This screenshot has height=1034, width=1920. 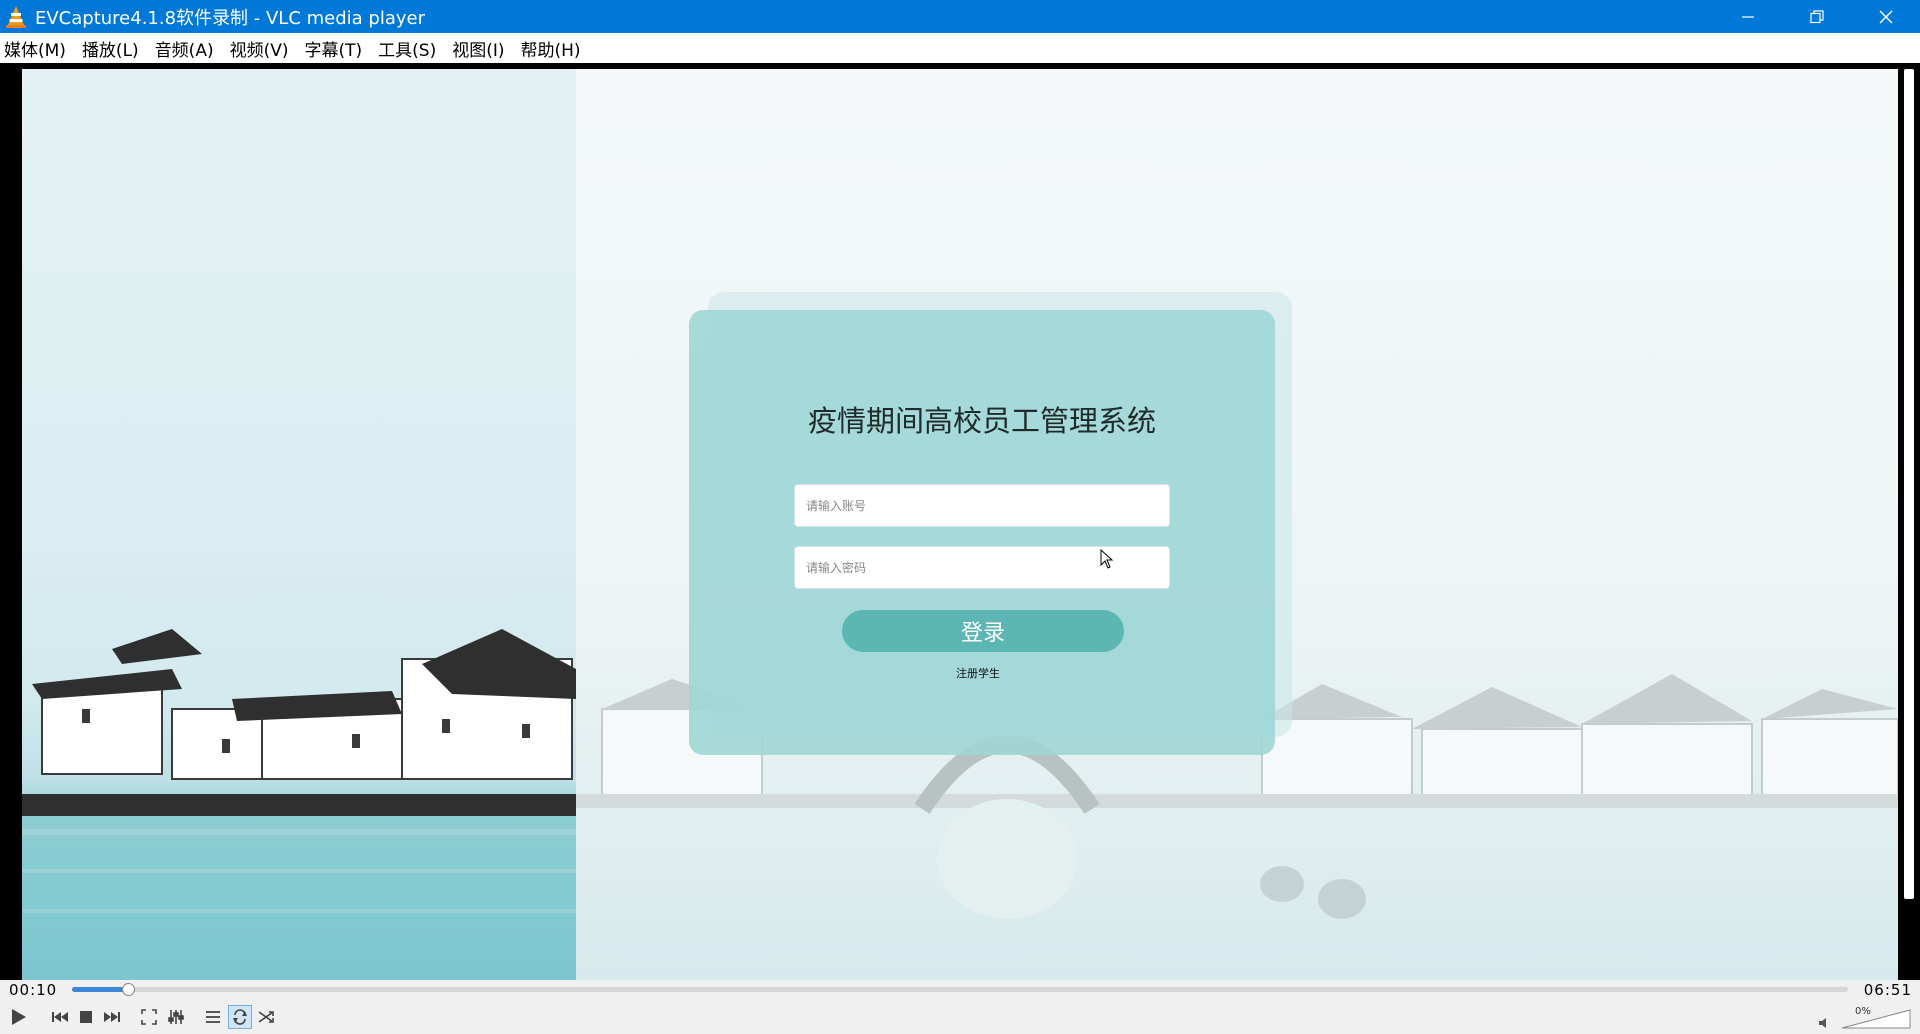 What do you see at coordinates (960, 16) in the screenshot?
I see `title-bar: EVCapture4.1.8软件录制 - VLC media player` at bounding box center [960, 16].